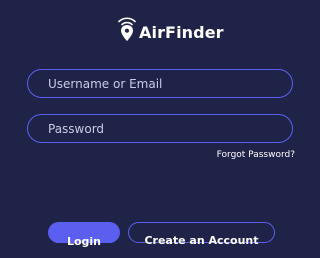 Image resolution: width=320 pixels, height=258 pixels. I want to click on username-input, so click(170, 83).